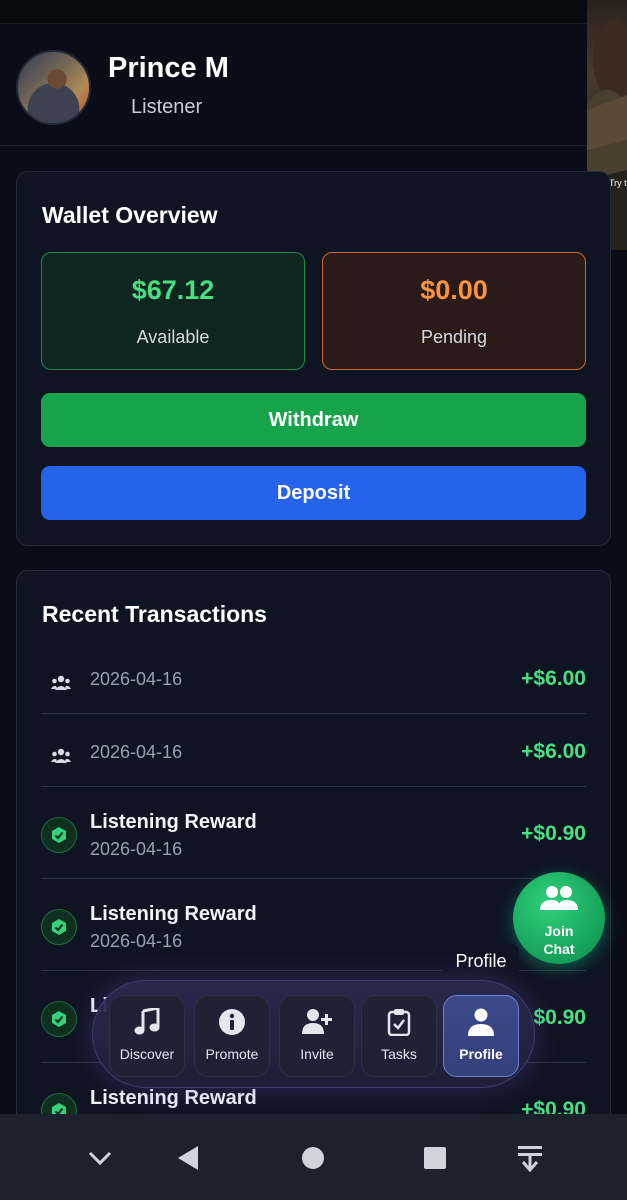 This screenshot has height=1200, width=627. Describe the element at coordinates (559, 931) in the screenshot. I see `join-chat-label-line1: Join` at that location.